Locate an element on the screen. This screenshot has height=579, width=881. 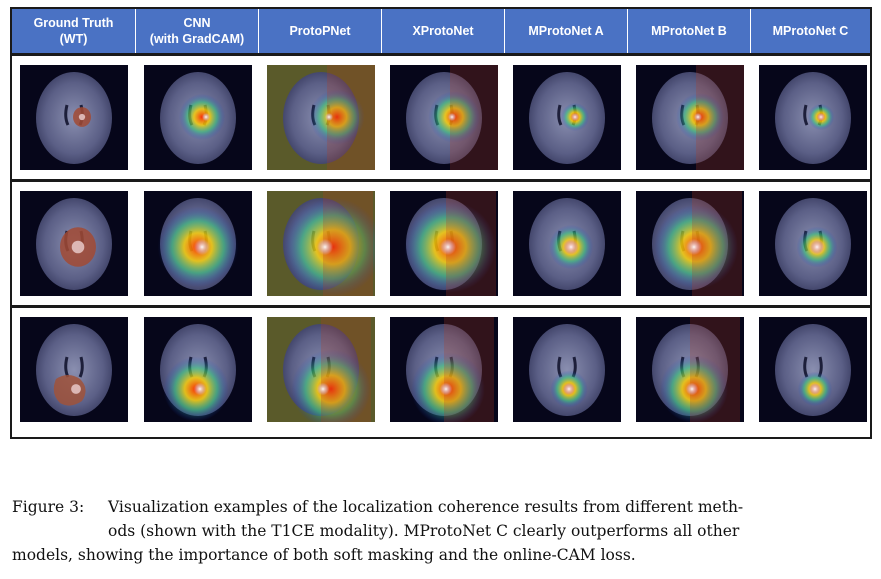
caption-label: Figure 3: is located at coordinates (48, 507).